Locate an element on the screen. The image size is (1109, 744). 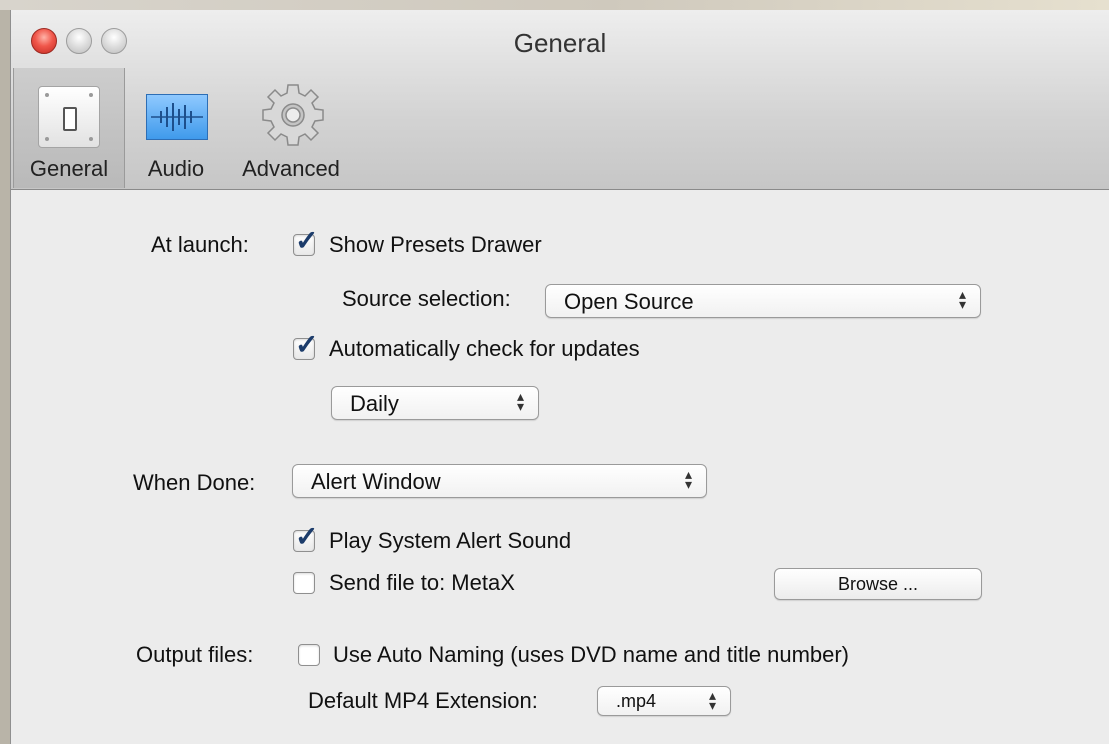
source-selection-label: Source selection: is located at coordinates (426, 298).